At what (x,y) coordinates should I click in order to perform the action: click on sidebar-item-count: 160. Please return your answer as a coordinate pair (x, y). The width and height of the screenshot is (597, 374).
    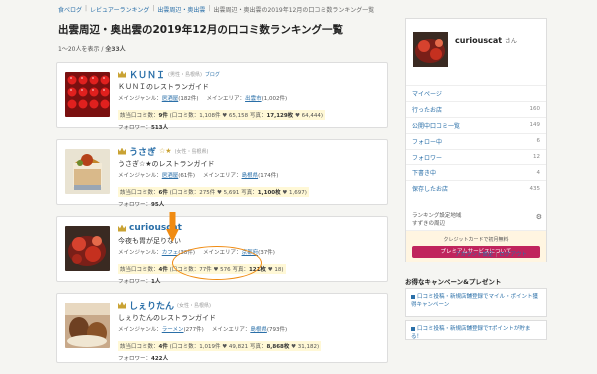
    Looking at the image, I should click on (535, 109).